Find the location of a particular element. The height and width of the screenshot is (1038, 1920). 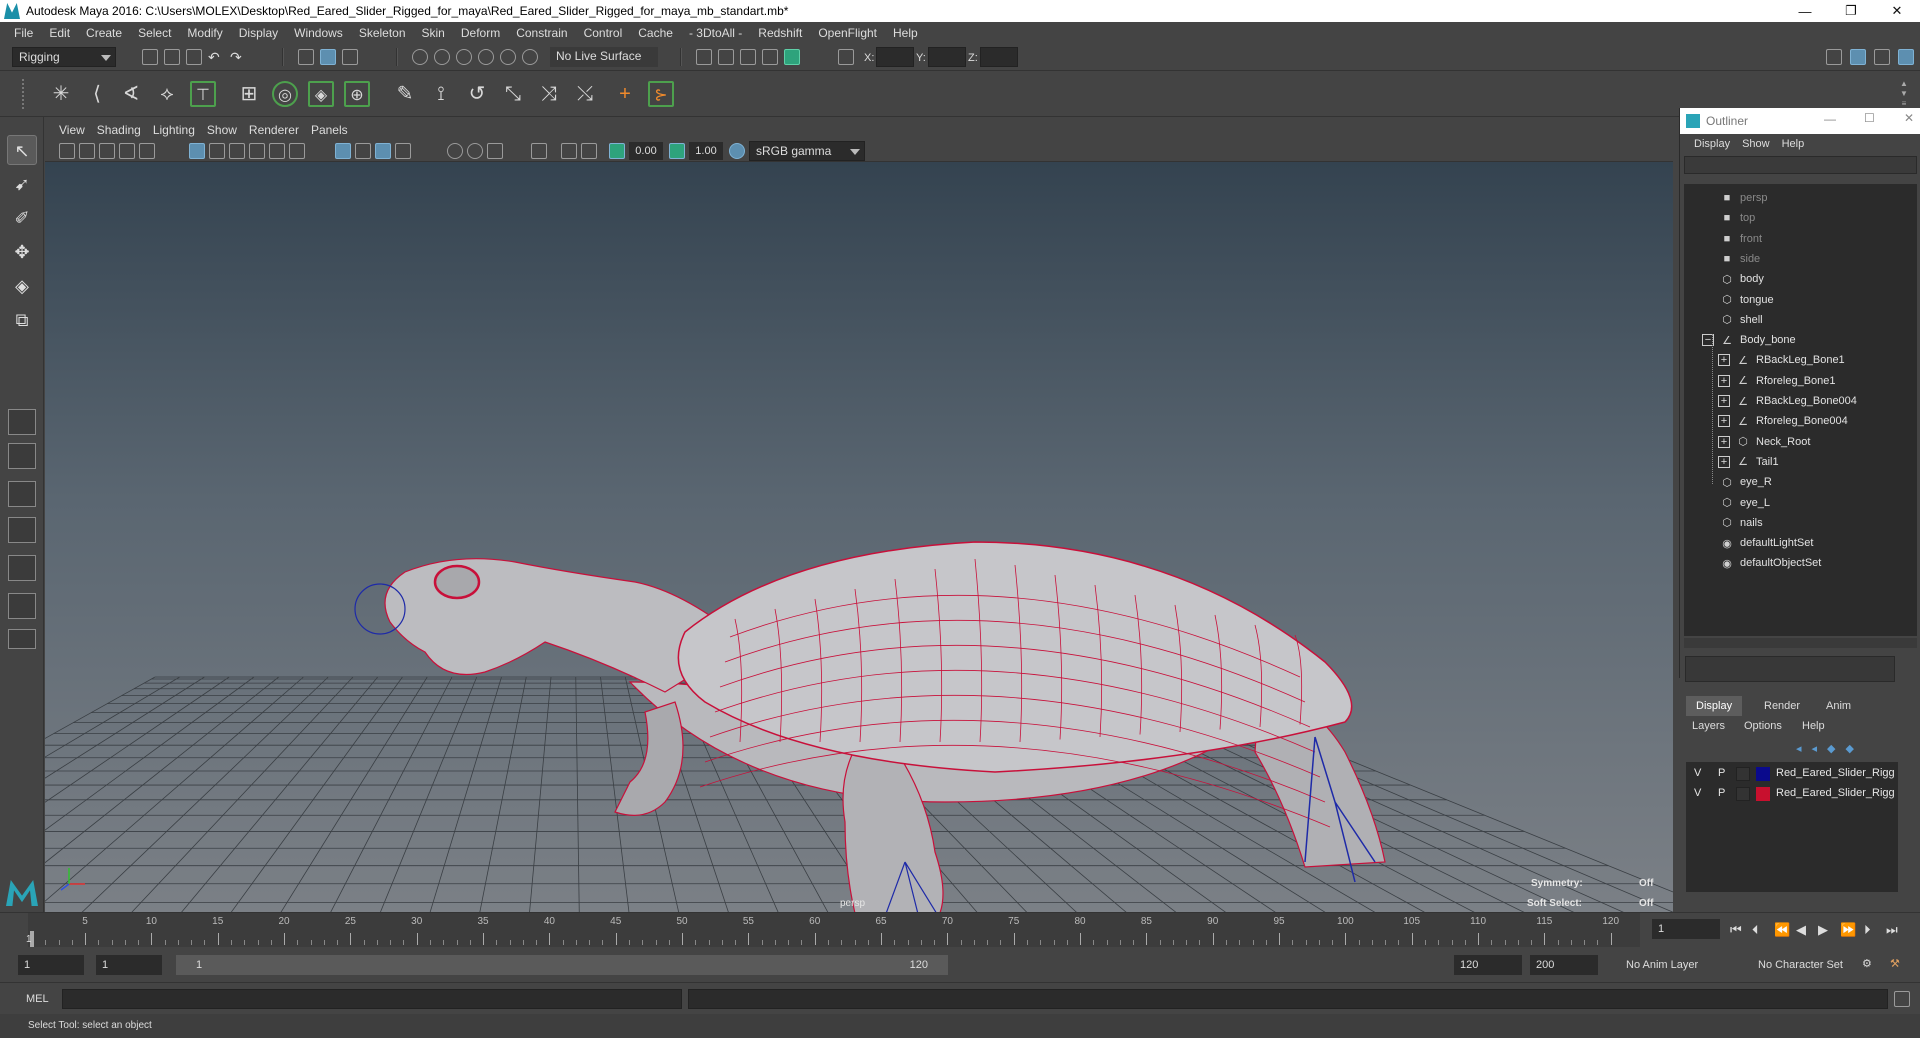

use-all-lights-icon is located at coordinates (383, 151).